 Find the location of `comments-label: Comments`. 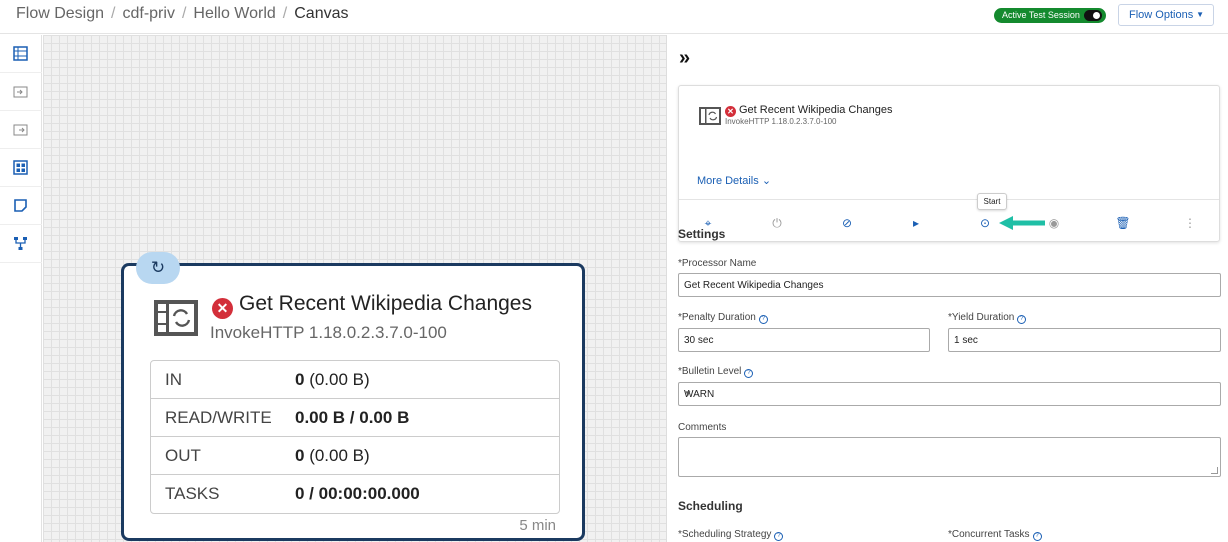

comments-label: Comments is located at coordinates (702, 427).